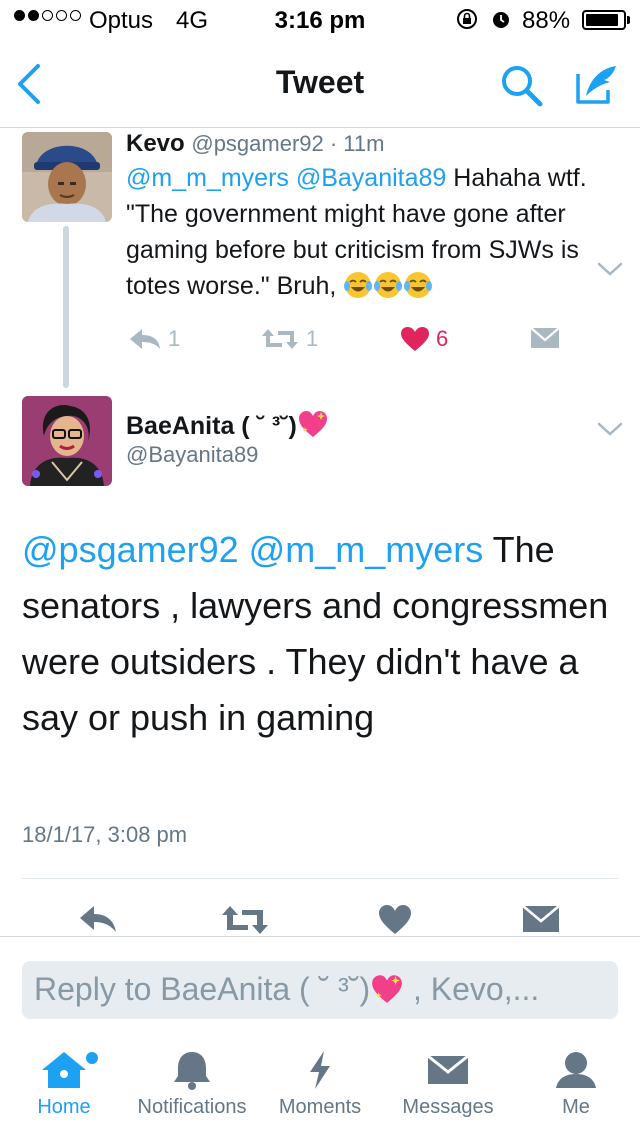 The height and width of the screenshot is (1136, 640). What do you see at coordinates (346, 341) in the screenshot?
I see `tweet-actions: 1 1 6` at bounding box center [346, 341].